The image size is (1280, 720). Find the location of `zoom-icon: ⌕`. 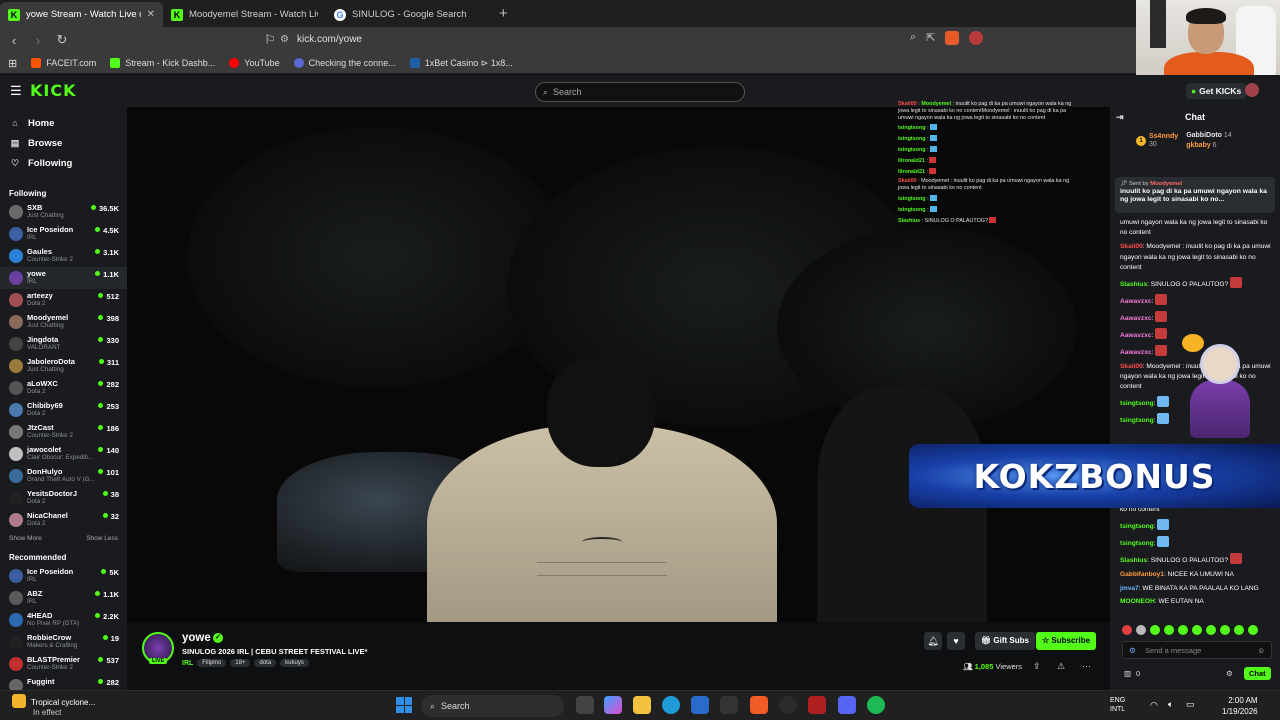

zoom-icon: ⌕ is located at coordinates (913, 38).